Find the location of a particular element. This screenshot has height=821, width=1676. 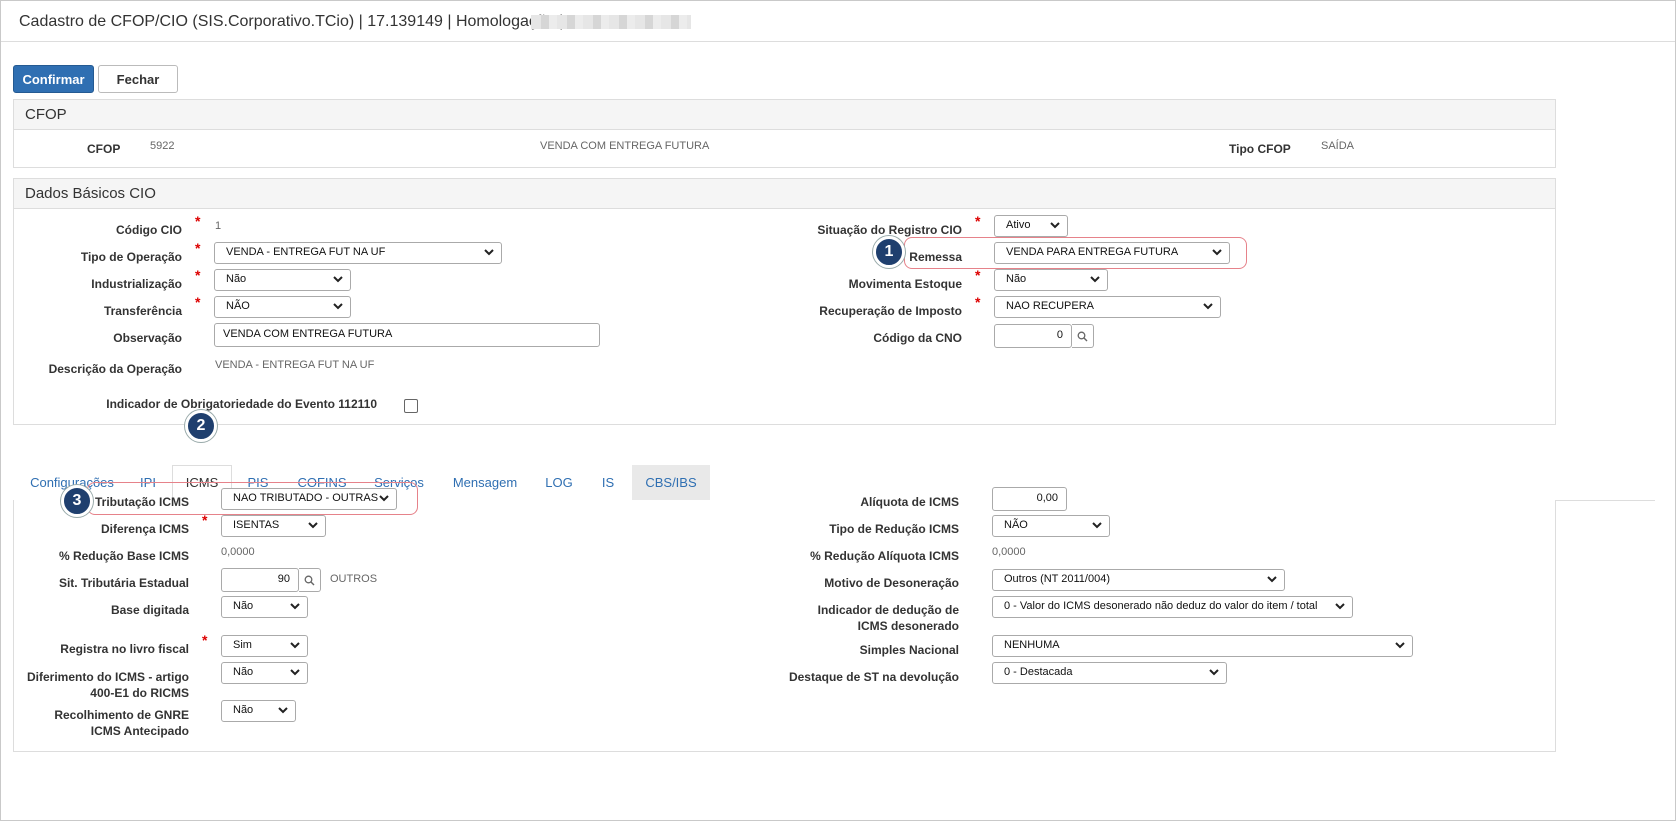

tipo-operacao-select: VENDA - ENTREGA FUT NA UF is located at coordinates (358, 253).